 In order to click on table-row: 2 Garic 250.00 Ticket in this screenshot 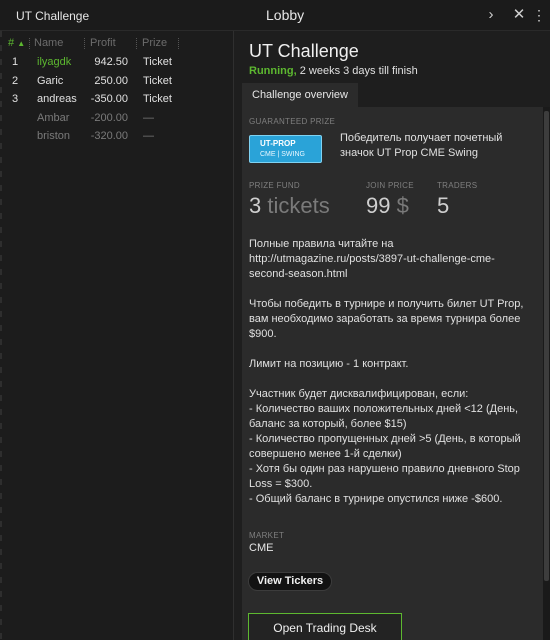, I will do `click(117, 81)`.